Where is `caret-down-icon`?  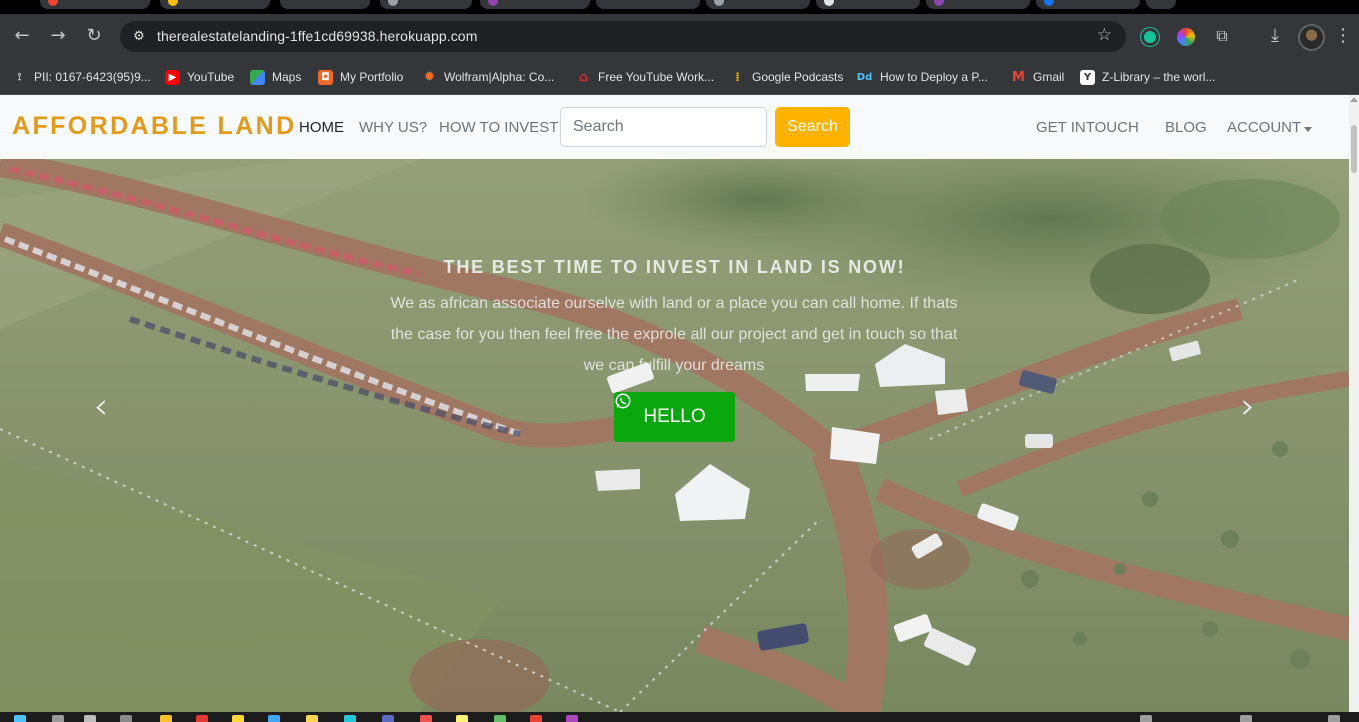
caret-down-icon is located at coordinates (1308, 129).